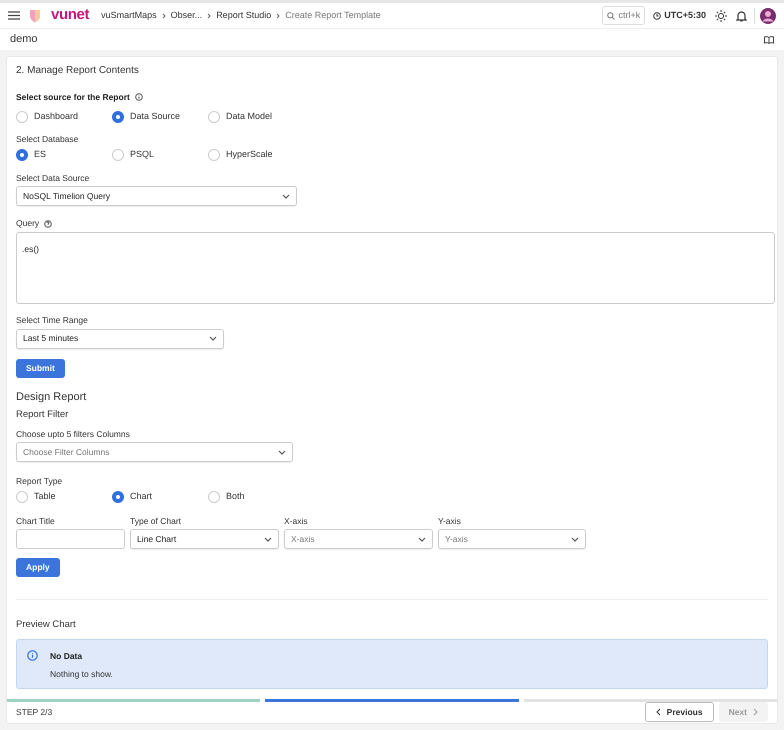  What do you see at coordinates (43, 415) in the screenshot?
I see `section-subheading: Report Filter` at bounding box center [43, 415].